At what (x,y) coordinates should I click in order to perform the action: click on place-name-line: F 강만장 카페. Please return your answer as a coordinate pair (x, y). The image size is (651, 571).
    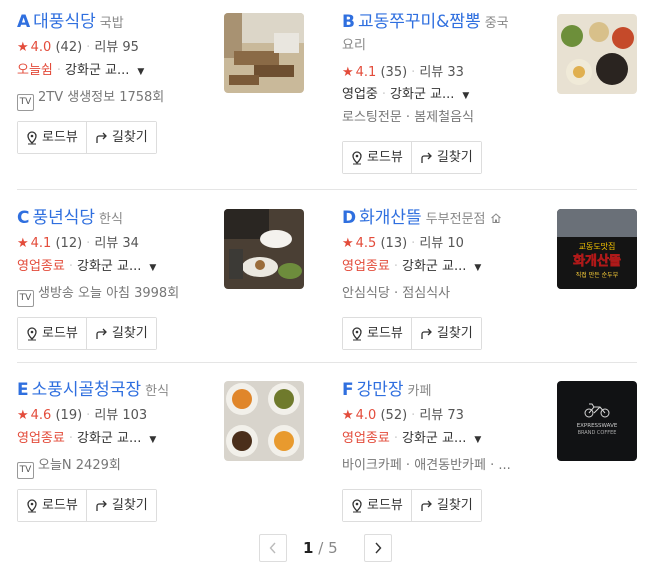
    Looking at the image, I should click on (447, 391).